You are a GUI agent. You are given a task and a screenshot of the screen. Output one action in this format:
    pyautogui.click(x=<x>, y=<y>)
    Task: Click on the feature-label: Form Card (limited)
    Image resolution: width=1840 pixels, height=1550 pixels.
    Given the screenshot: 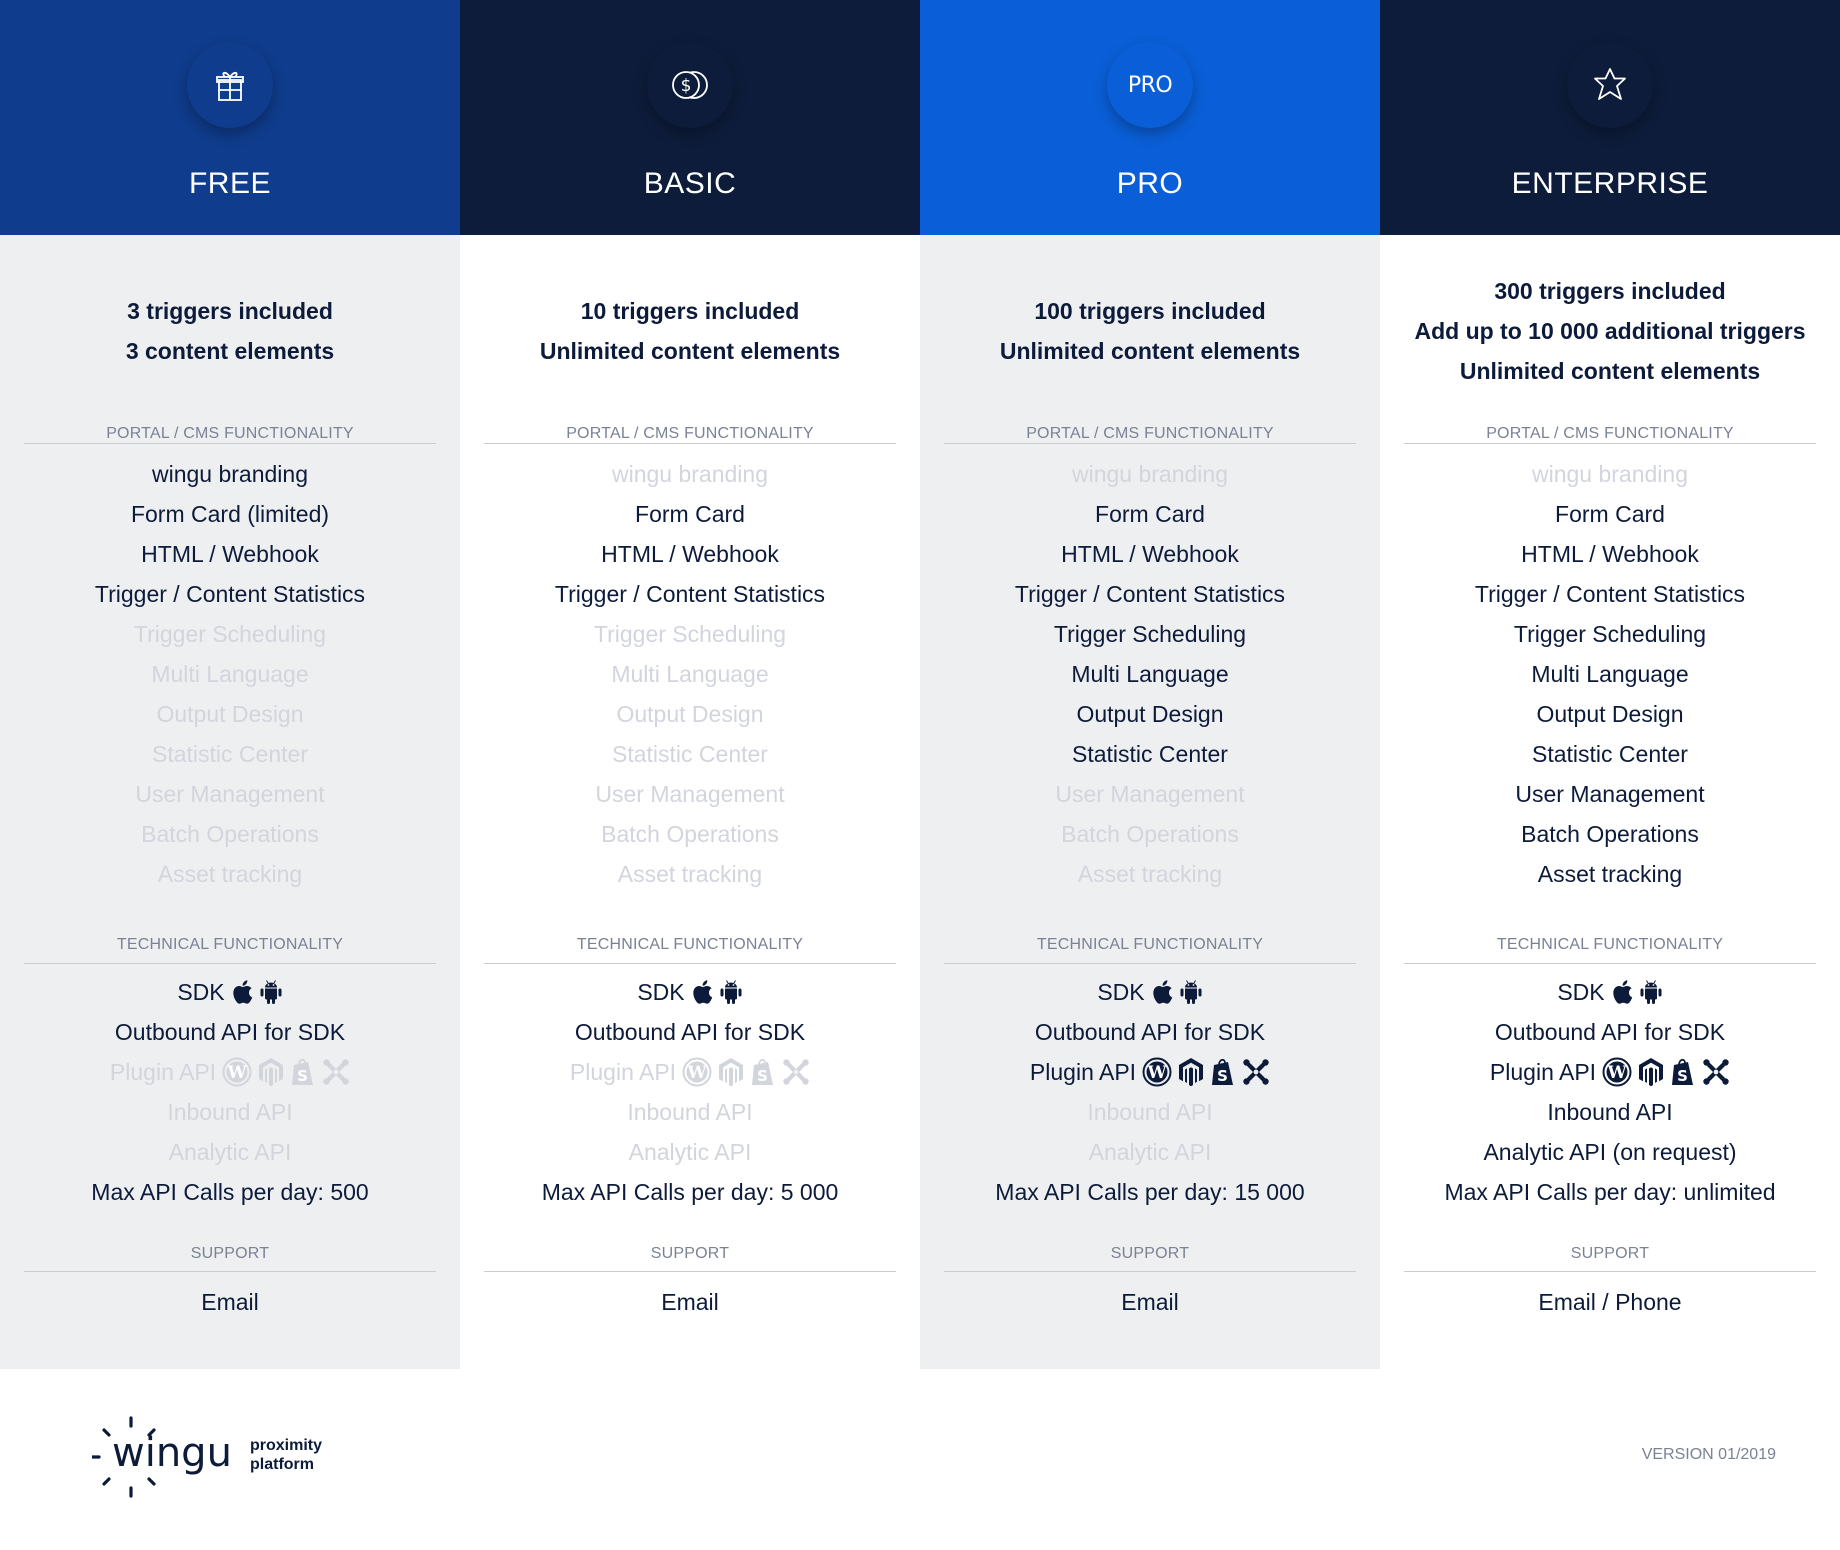 What is the action you would take?
    pyautogui.click(x=230, y=513)
    